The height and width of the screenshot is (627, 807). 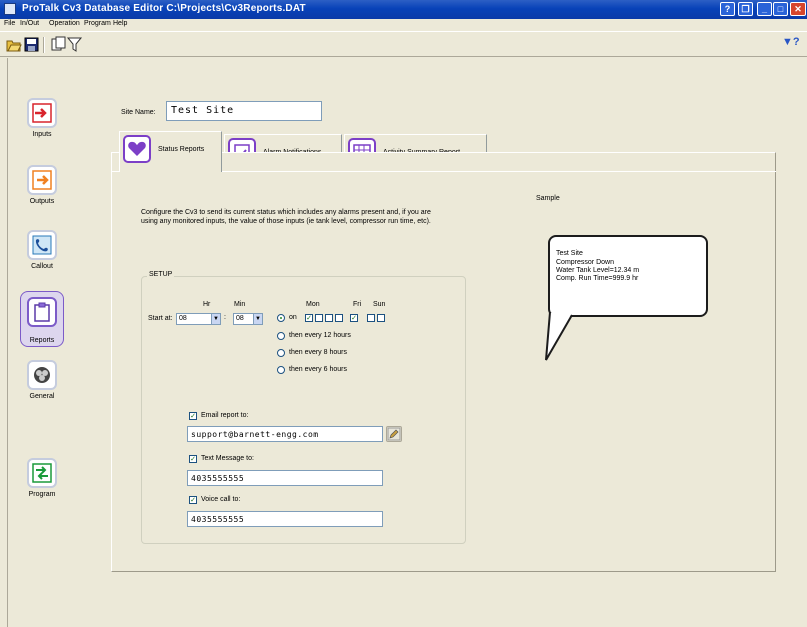 I want to click on sidebar-item-outputs: Outputs, so click(x=44, y=190).